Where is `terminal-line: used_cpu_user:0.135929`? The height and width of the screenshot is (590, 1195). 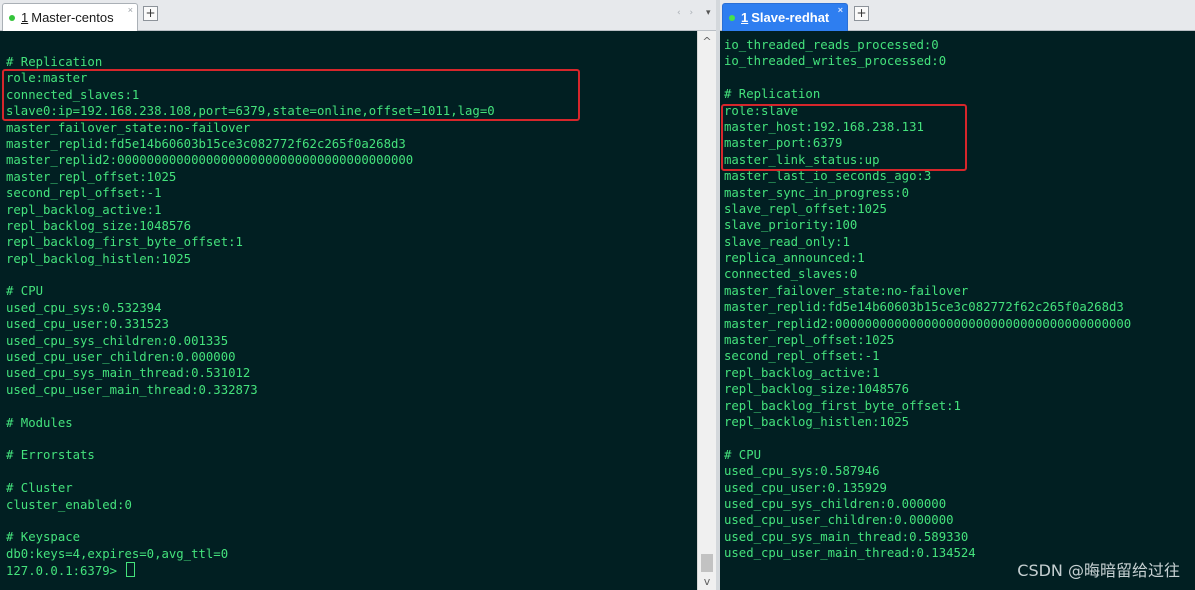 terminal-line: used_cpu_user:0.135929 is located at coordinates (805, 487).